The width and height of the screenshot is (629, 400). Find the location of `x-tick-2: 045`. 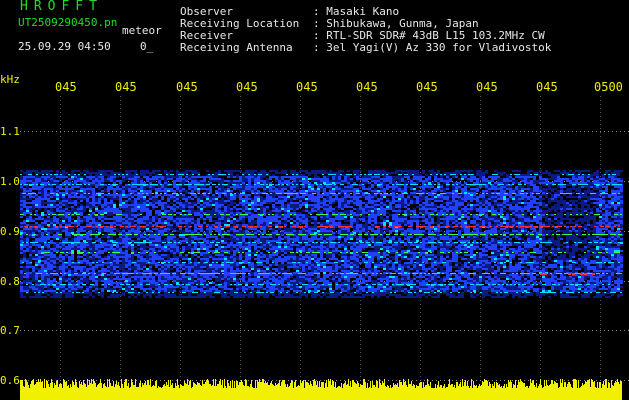

x-tick-2: 045 is located at coordinates (126, 87).